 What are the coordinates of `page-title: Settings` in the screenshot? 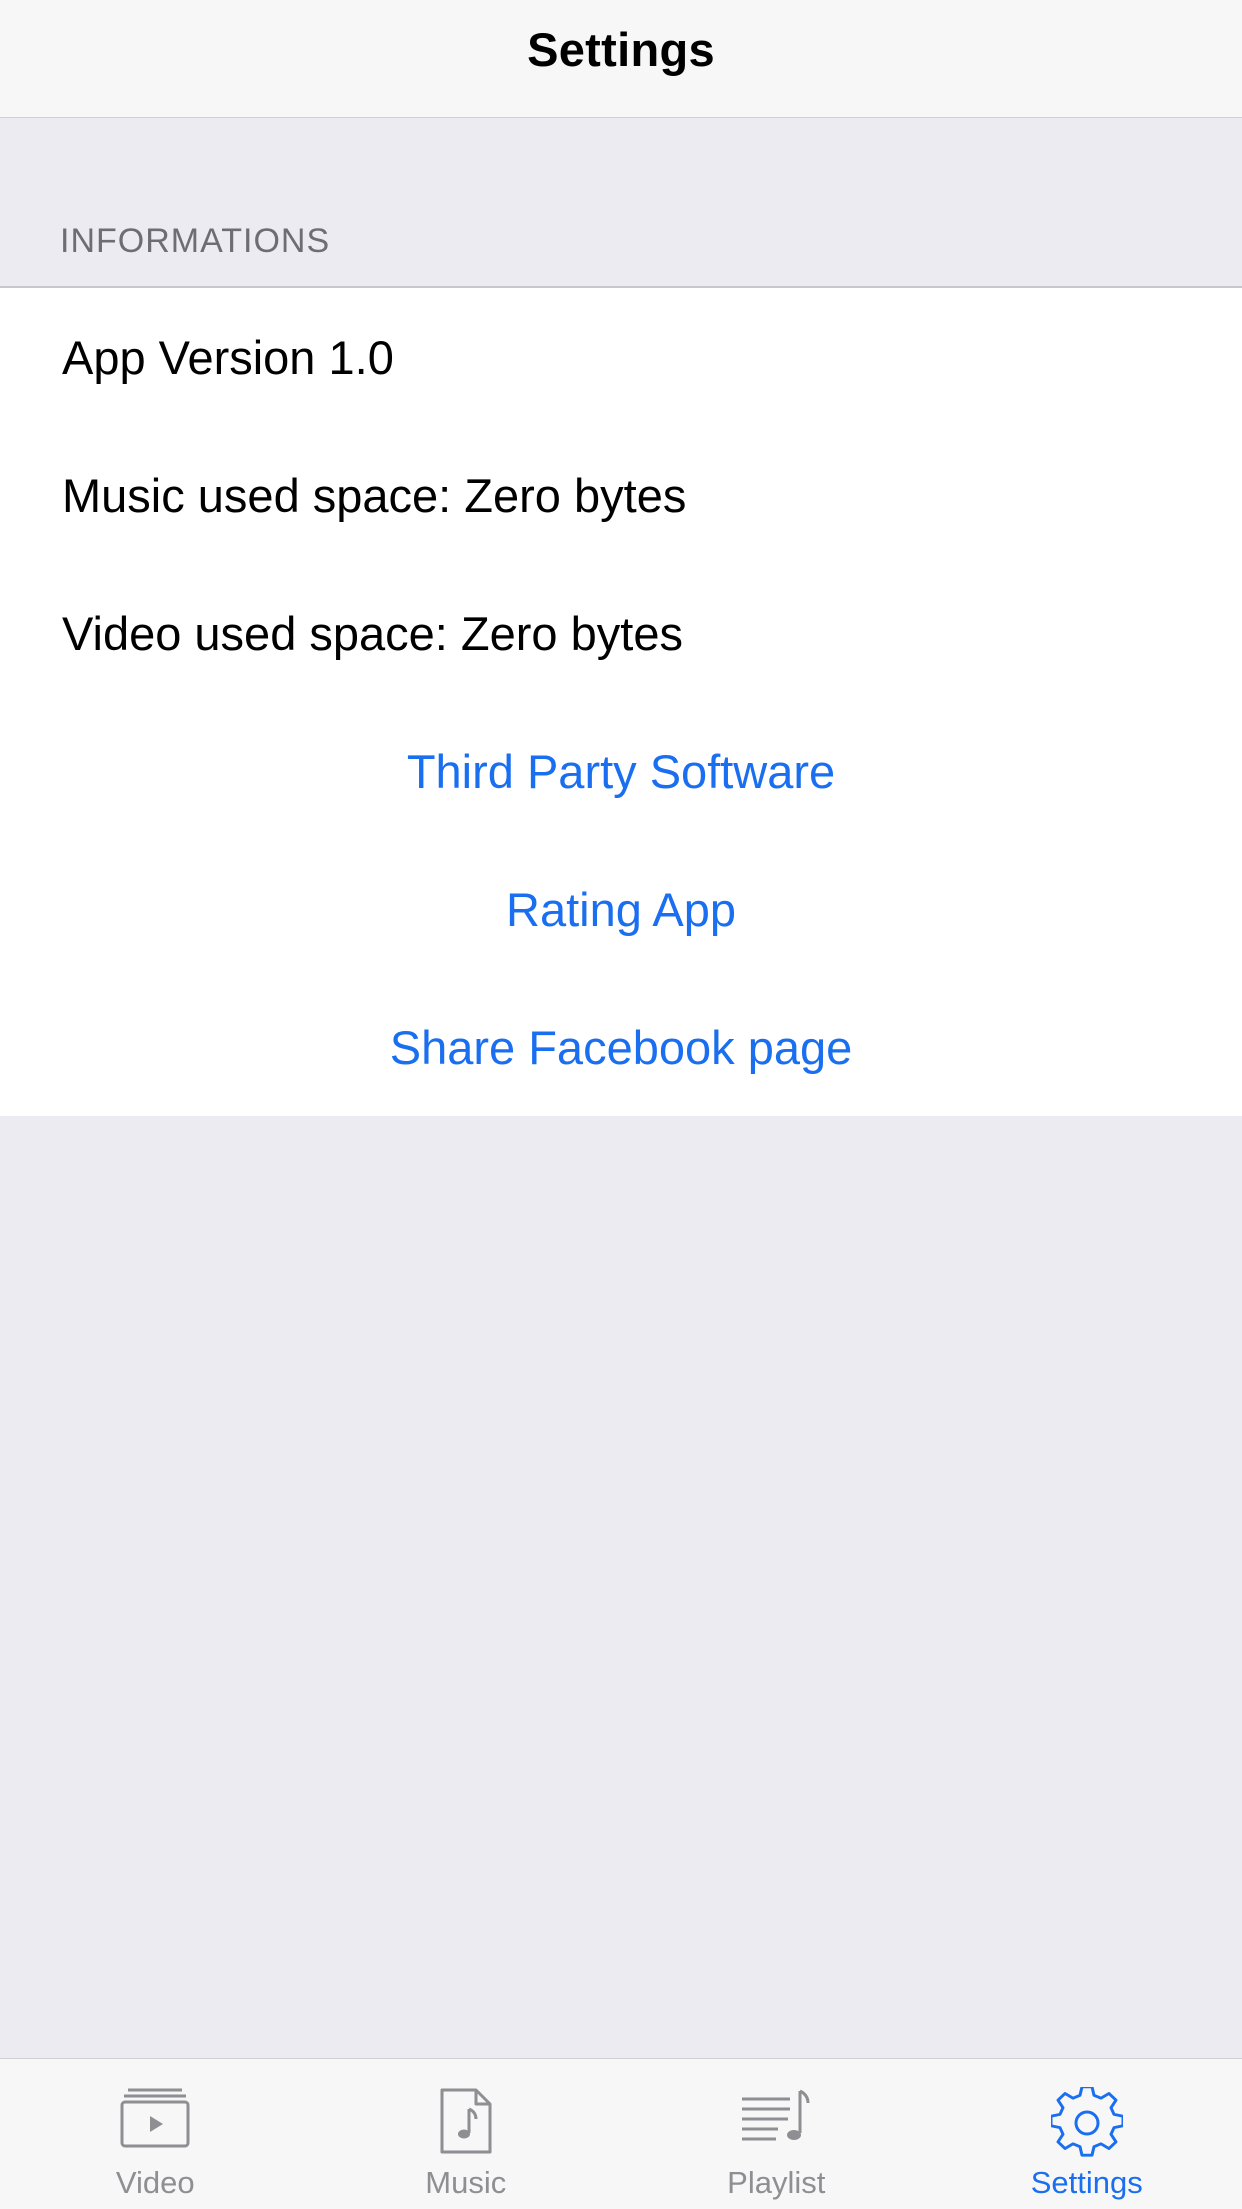 It's located at (621, 49).